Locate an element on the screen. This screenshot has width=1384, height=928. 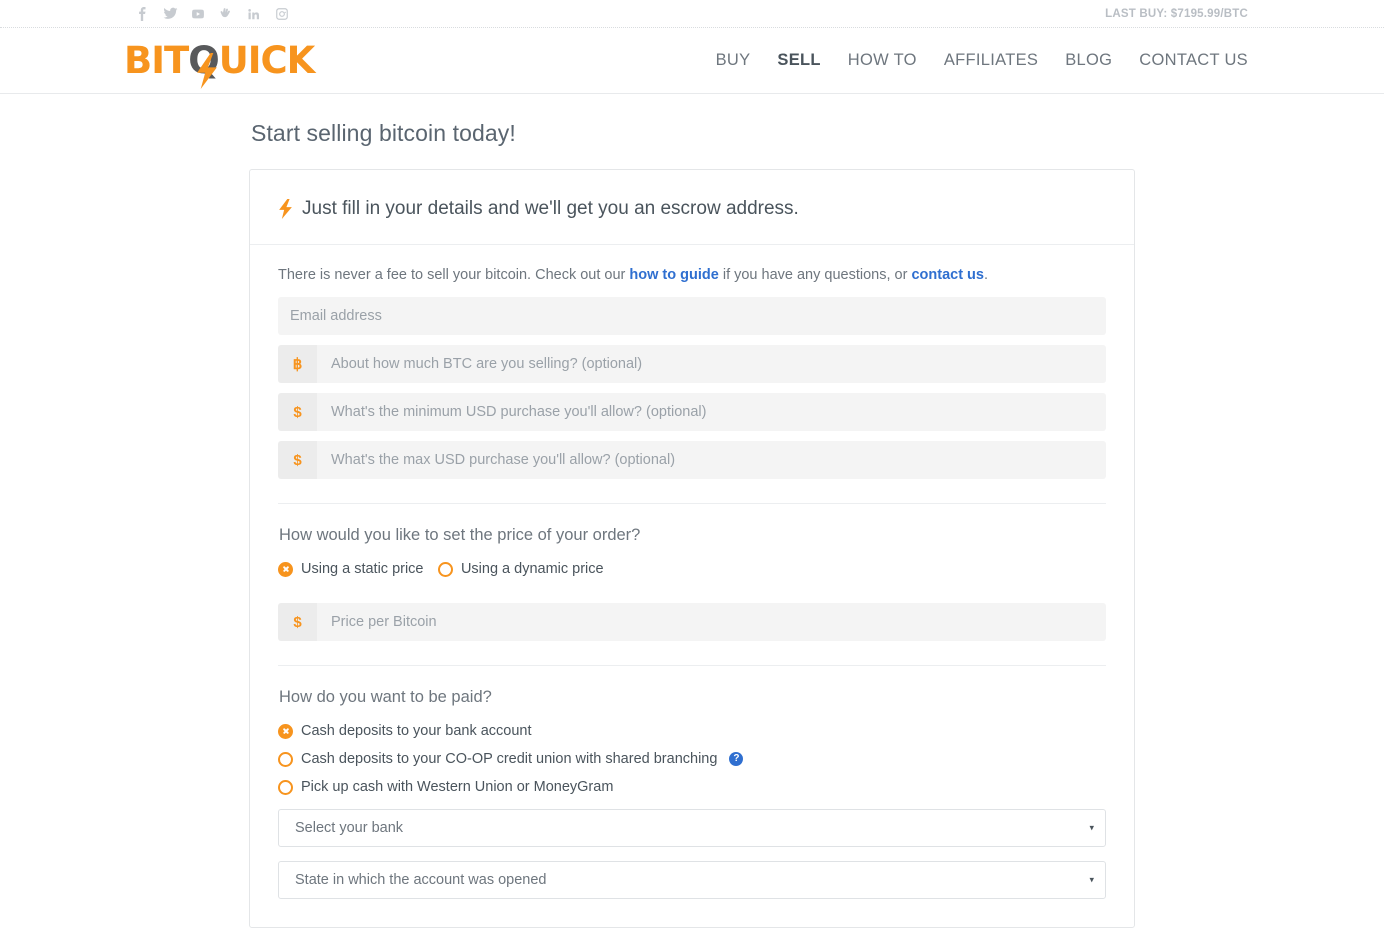
top-utility-bar: LAST BUY: $7195.99/BTC is located at coordinates (692, 14).